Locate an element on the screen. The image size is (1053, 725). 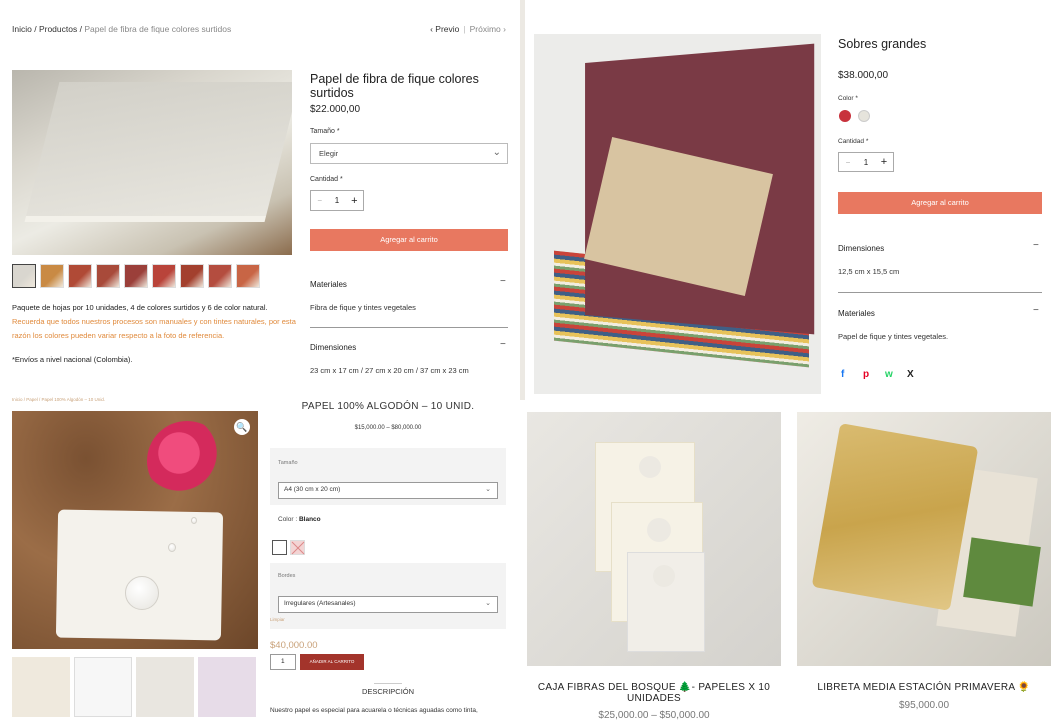
product-pager: ‹ Previo | Próximo › is located at coordinates (468, 29).